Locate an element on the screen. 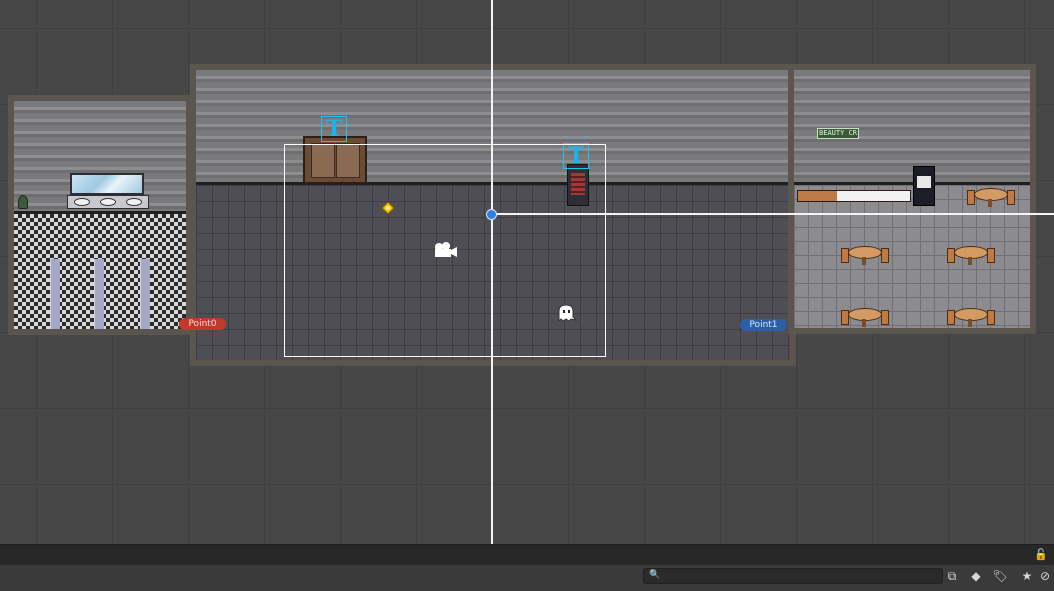  bottom-toolbar: 🔍 ⧉ ◆ 🏷 ★ ⊘ is located at coordinates (527, 577).